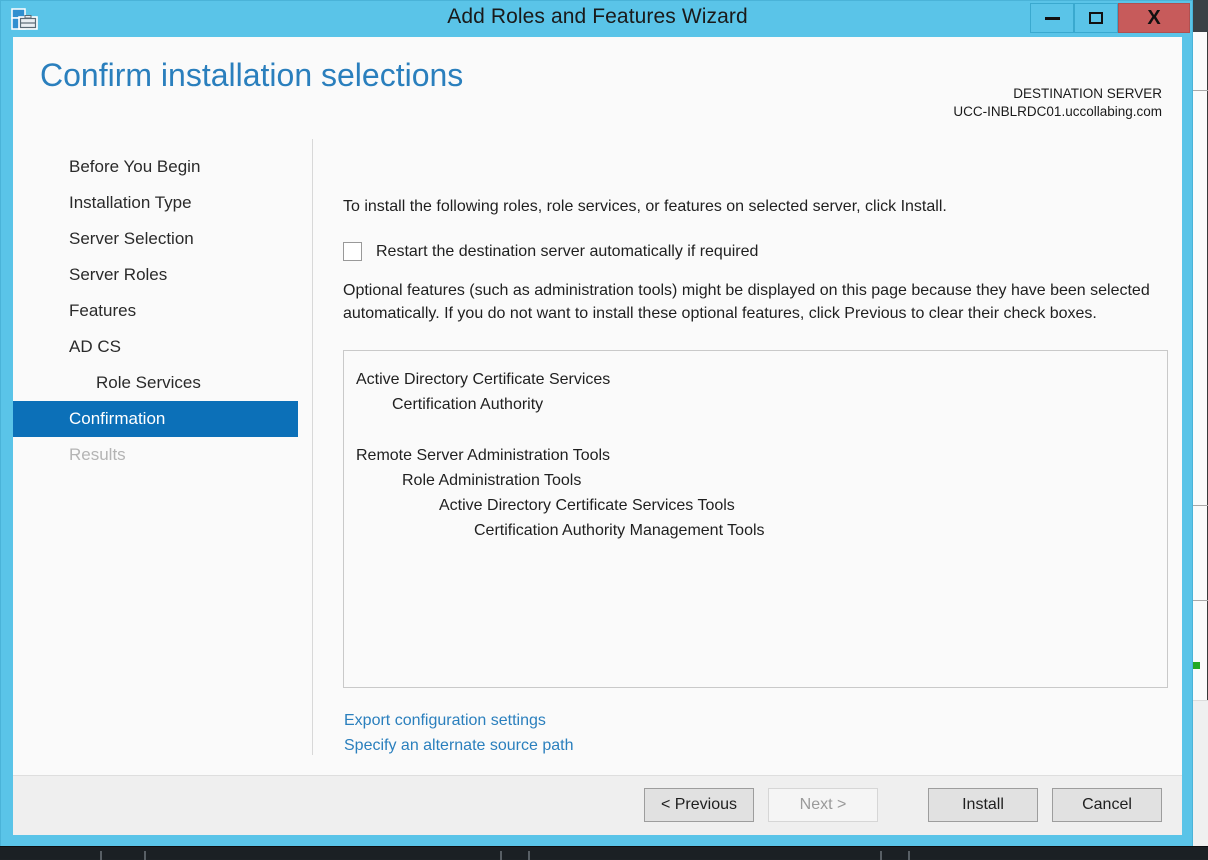  I want to click on destination-server-name: UCC-INBLRDC01.uccollabing.com, so click(1057, 112).